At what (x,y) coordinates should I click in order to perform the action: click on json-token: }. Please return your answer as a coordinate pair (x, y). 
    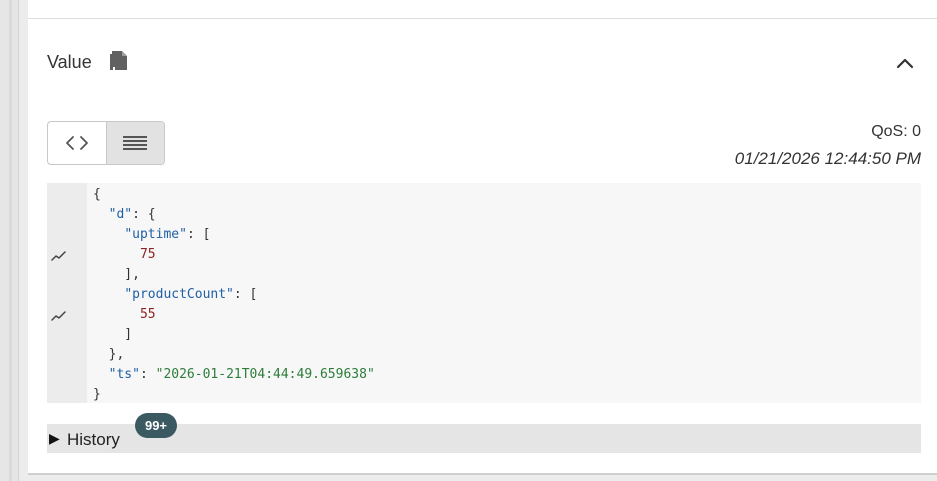
    Looking at the image, I should click on (97, 394).